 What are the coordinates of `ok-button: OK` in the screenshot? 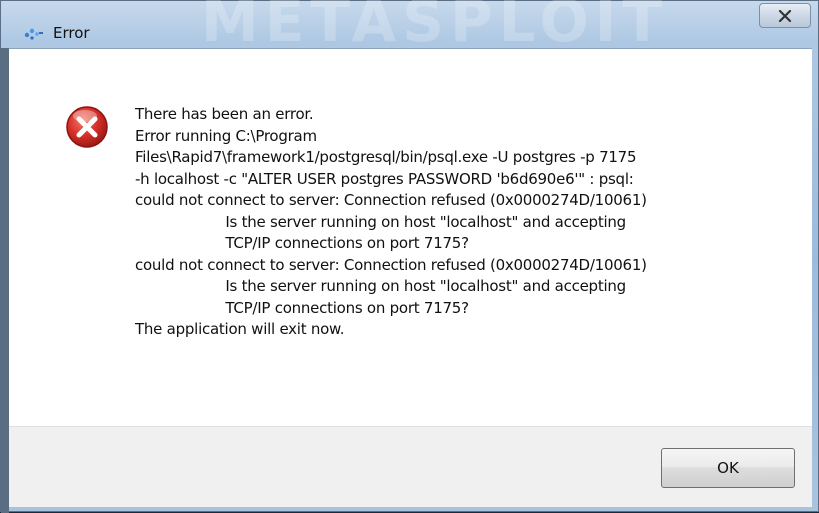 It's located at (728, 468).